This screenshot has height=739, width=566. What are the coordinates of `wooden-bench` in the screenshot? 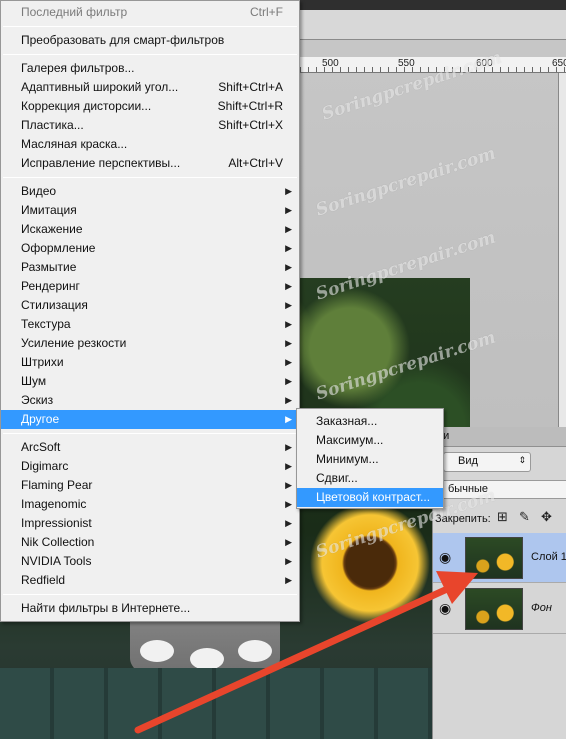 It's located at (235, 703).